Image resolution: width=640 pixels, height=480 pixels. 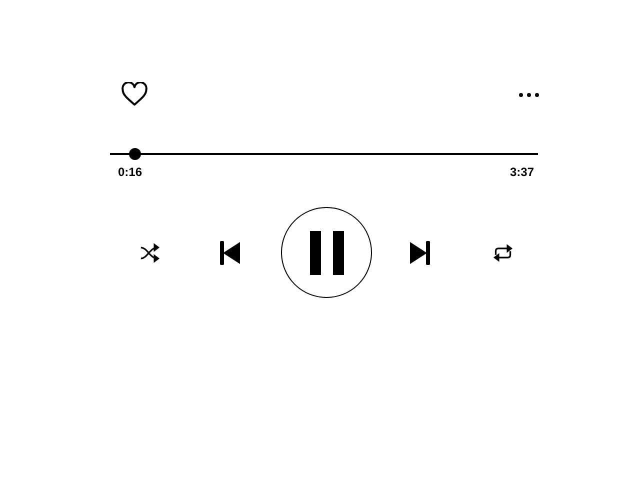 I want to click on previous-track-icon, so click(x=230, y=252).